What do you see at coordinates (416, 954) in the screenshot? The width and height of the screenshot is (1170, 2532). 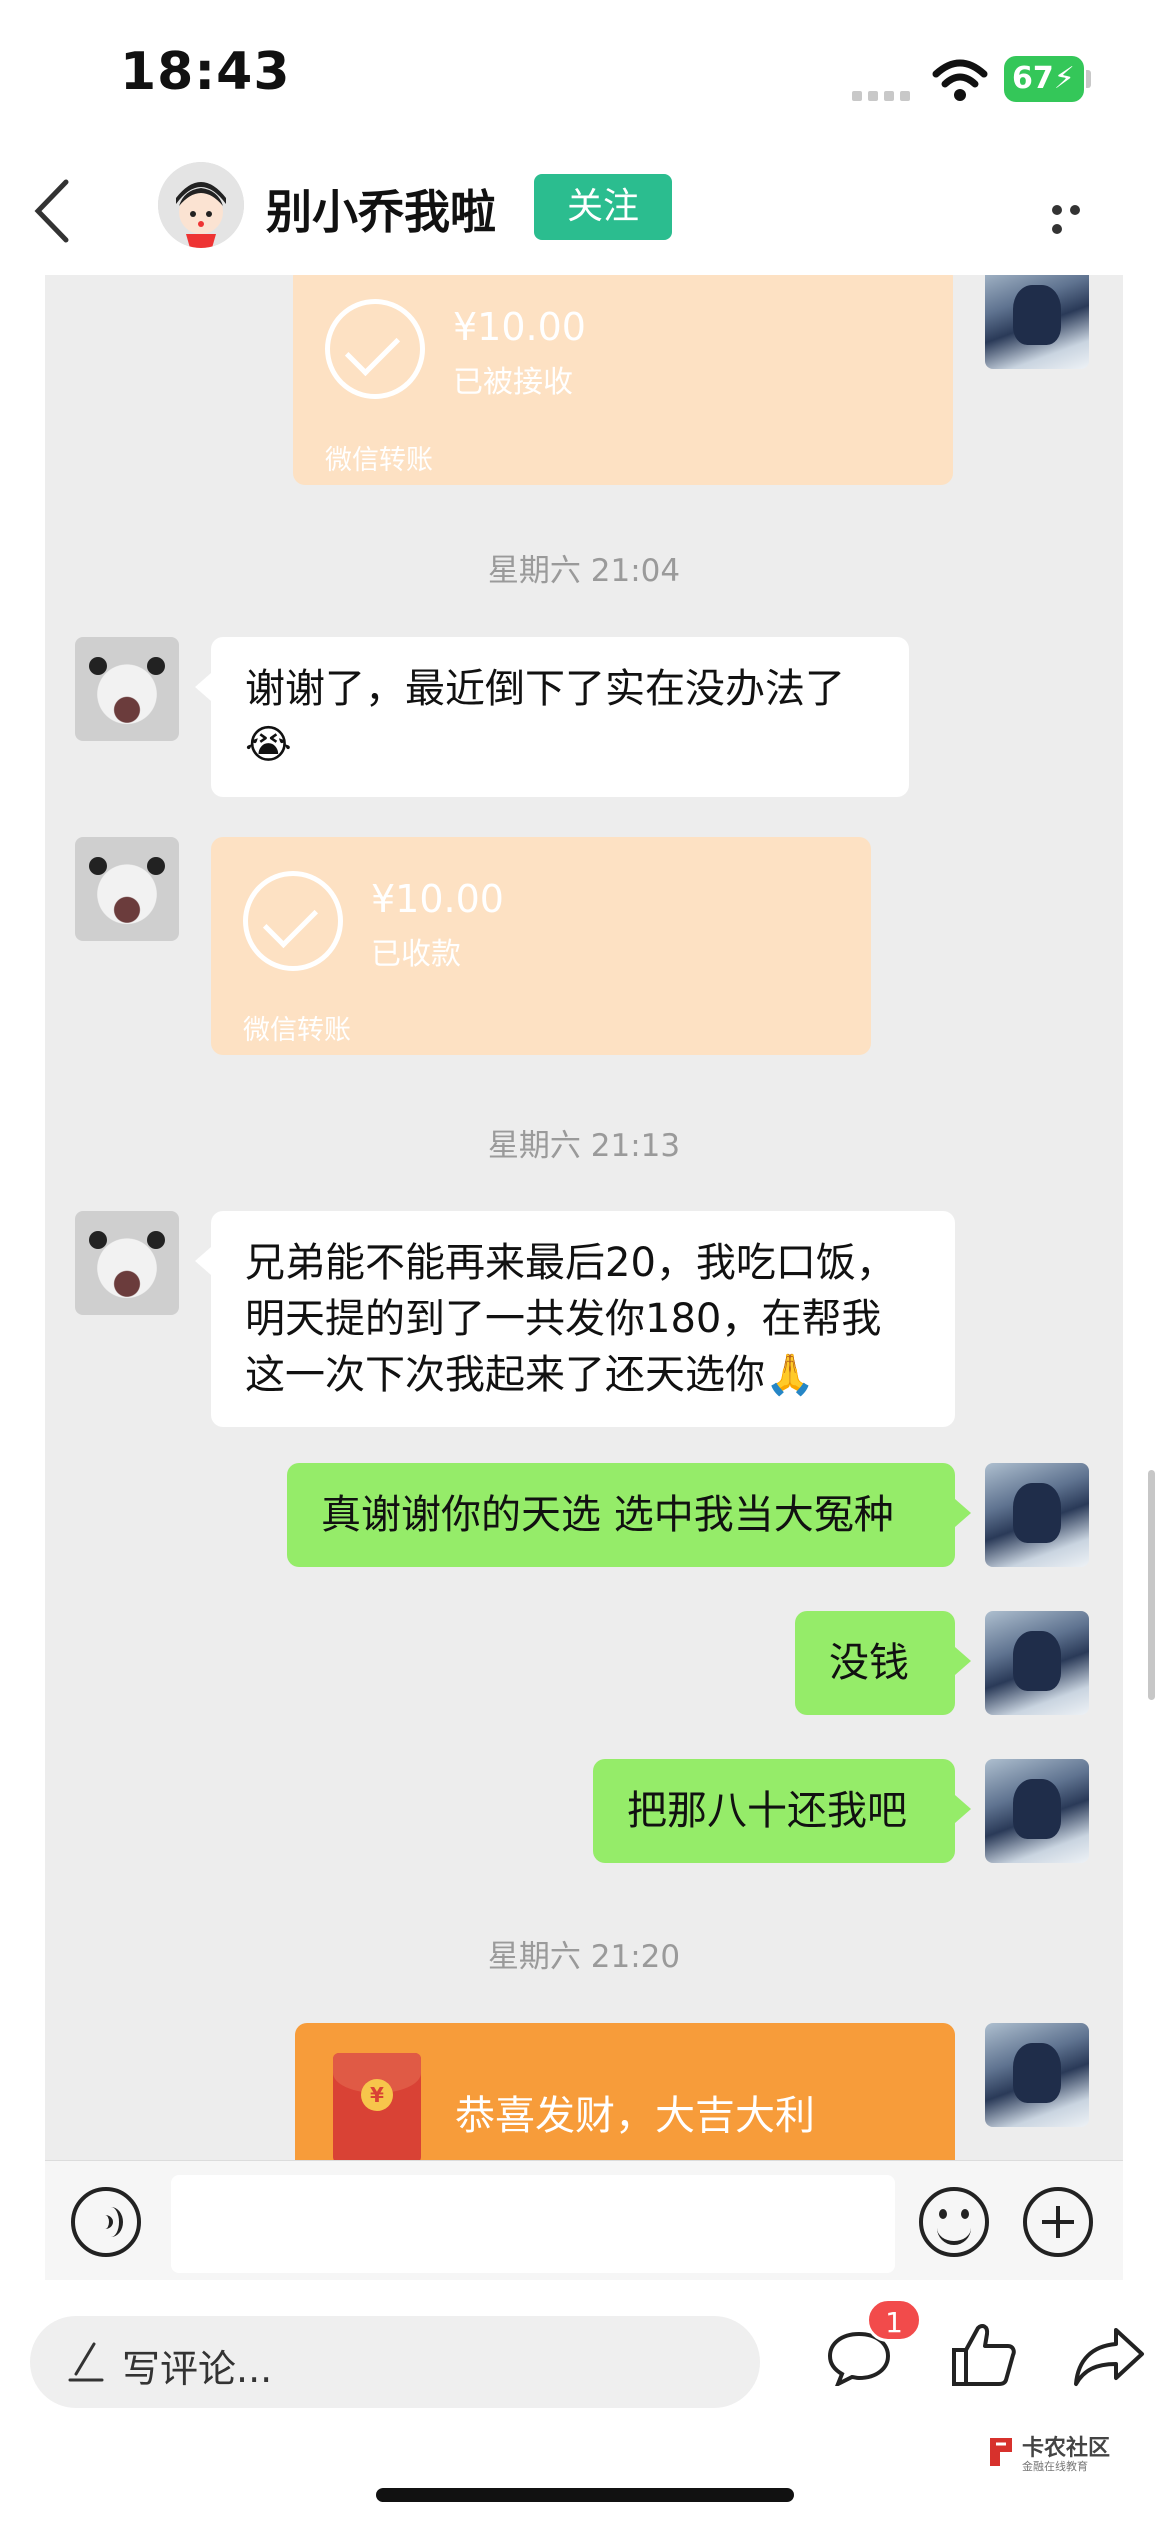 I see `transfer-status: 已收款` at bounding box center [416, 954].